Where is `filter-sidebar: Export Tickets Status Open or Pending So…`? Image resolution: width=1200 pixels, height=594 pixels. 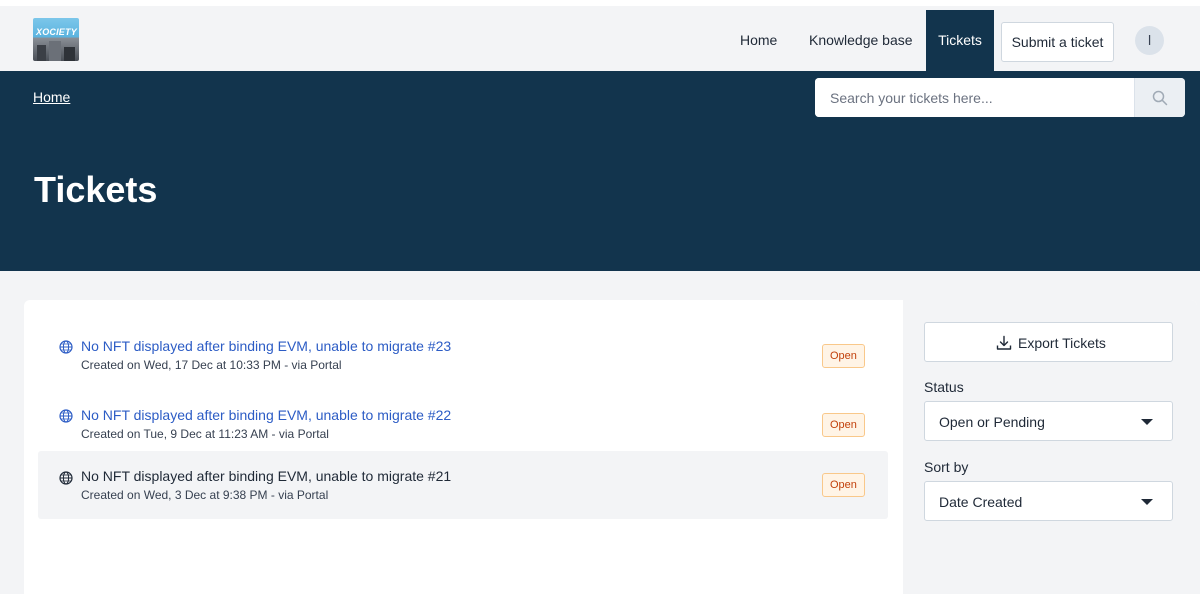 filter-sidebar: Export Tickets Status Open or Pending So… is located at coordinates (1050, 447).